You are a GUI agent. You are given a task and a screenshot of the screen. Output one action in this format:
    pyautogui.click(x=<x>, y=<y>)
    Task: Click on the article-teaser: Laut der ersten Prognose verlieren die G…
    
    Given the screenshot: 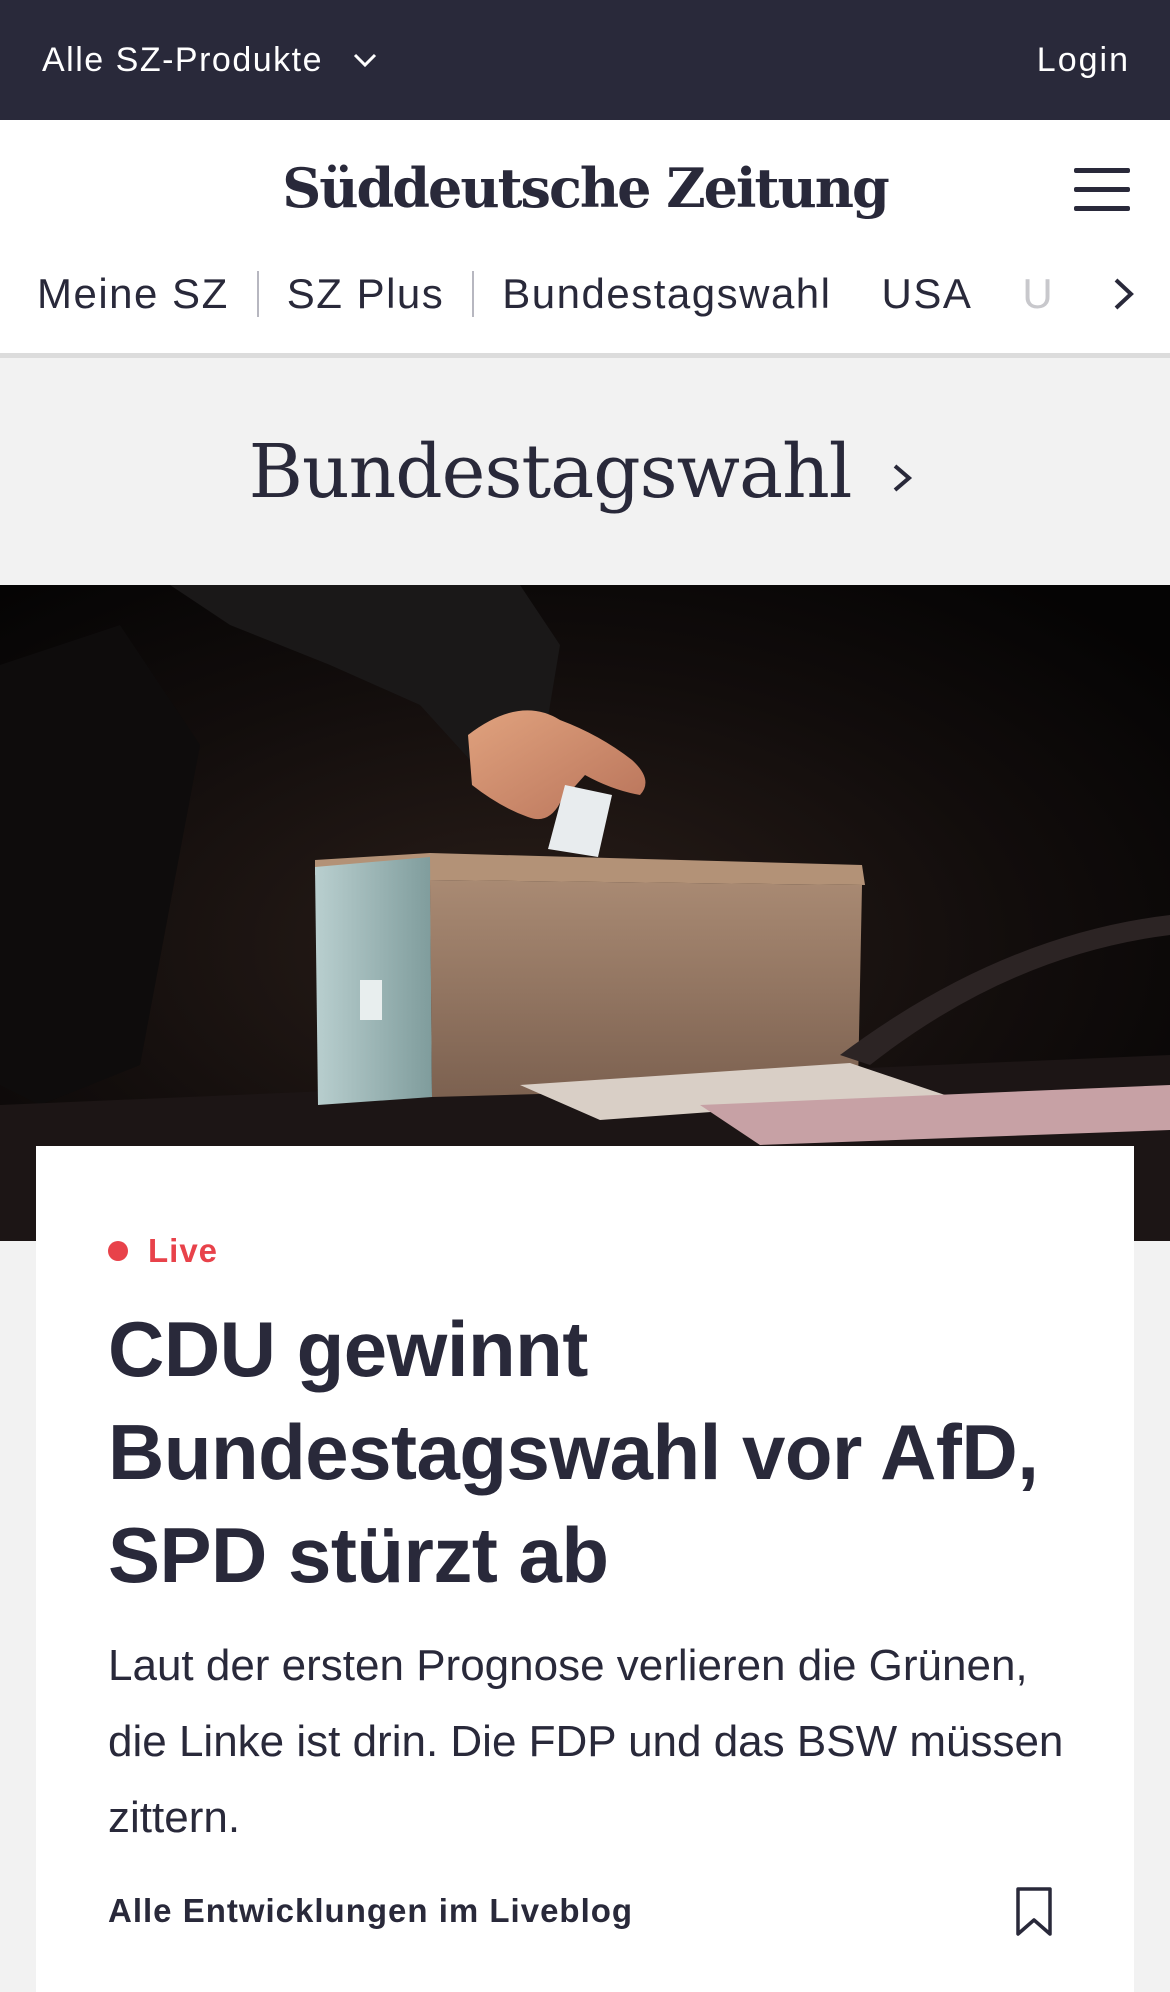 What is the action you would take?
    pyautogui.click(x=586, y=1741)
    